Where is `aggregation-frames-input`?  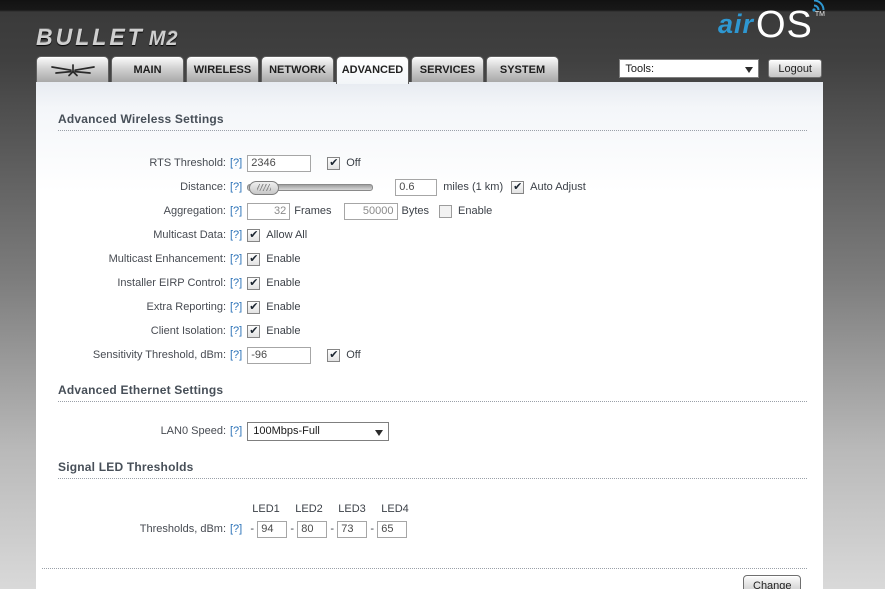
aggregation-frames-input is located at coordinates (269, 211).